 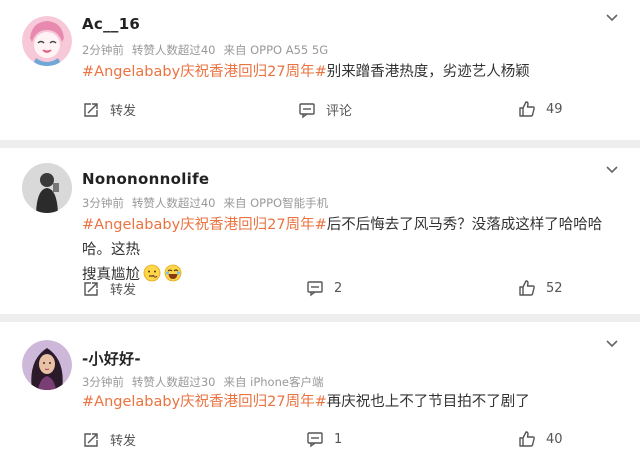 What do you see at coordinates (273, 382) in the screenshot?
I see `post-source: 来自 iPhone客户端` at bounding box center [273, 382].